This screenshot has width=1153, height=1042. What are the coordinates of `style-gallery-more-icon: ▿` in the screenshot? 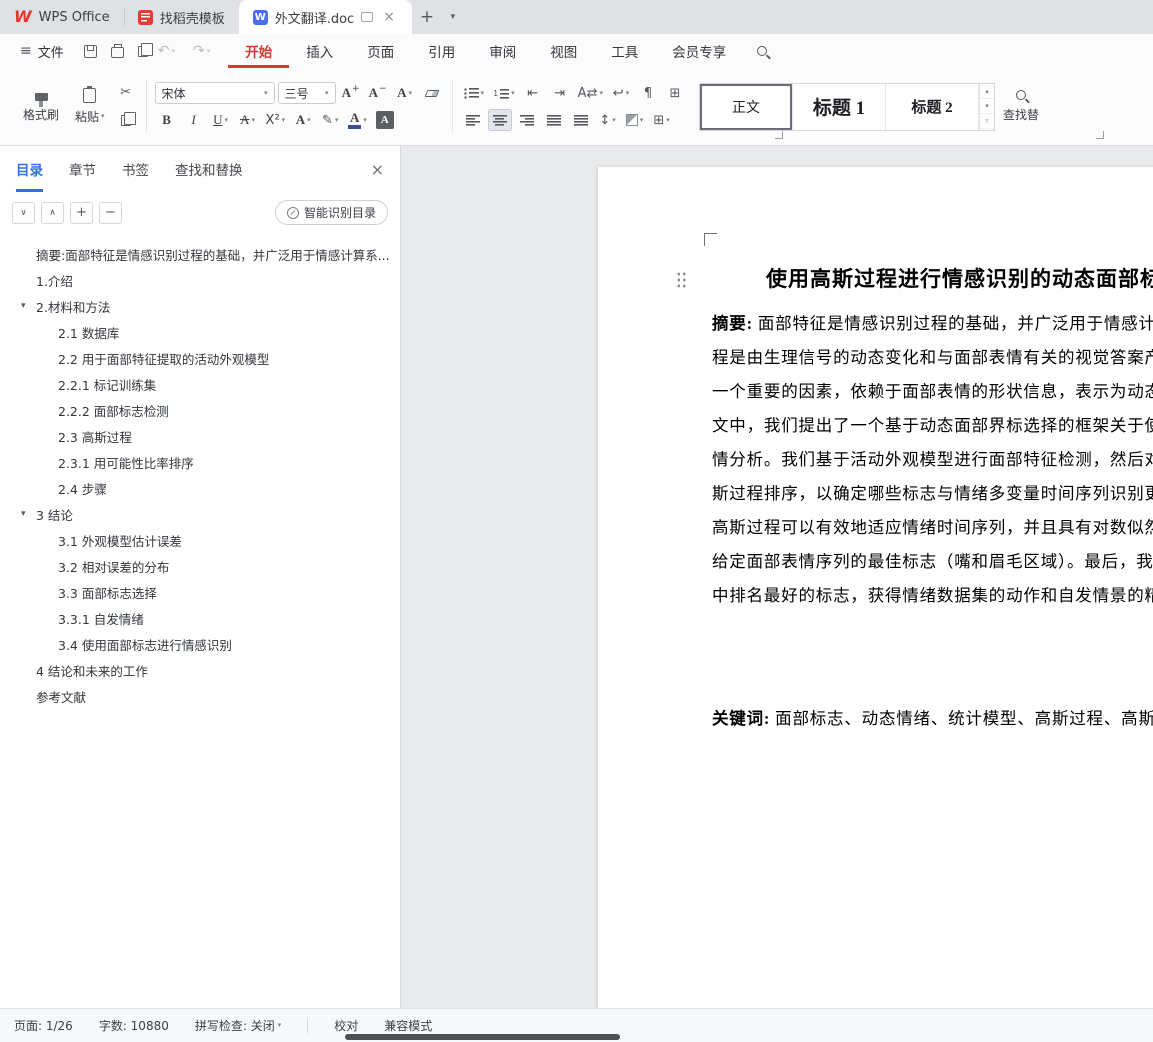 It's located at (986, 122).